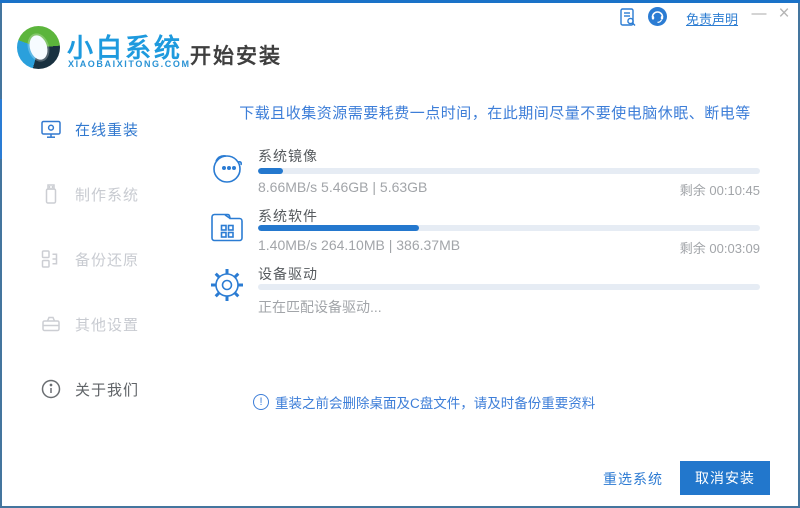  What do you see at coordinates (719, 248) in the screenshot?
I see `task-remaining-system-software: 剩余 00:03:09` at bounding box center [719, 248].